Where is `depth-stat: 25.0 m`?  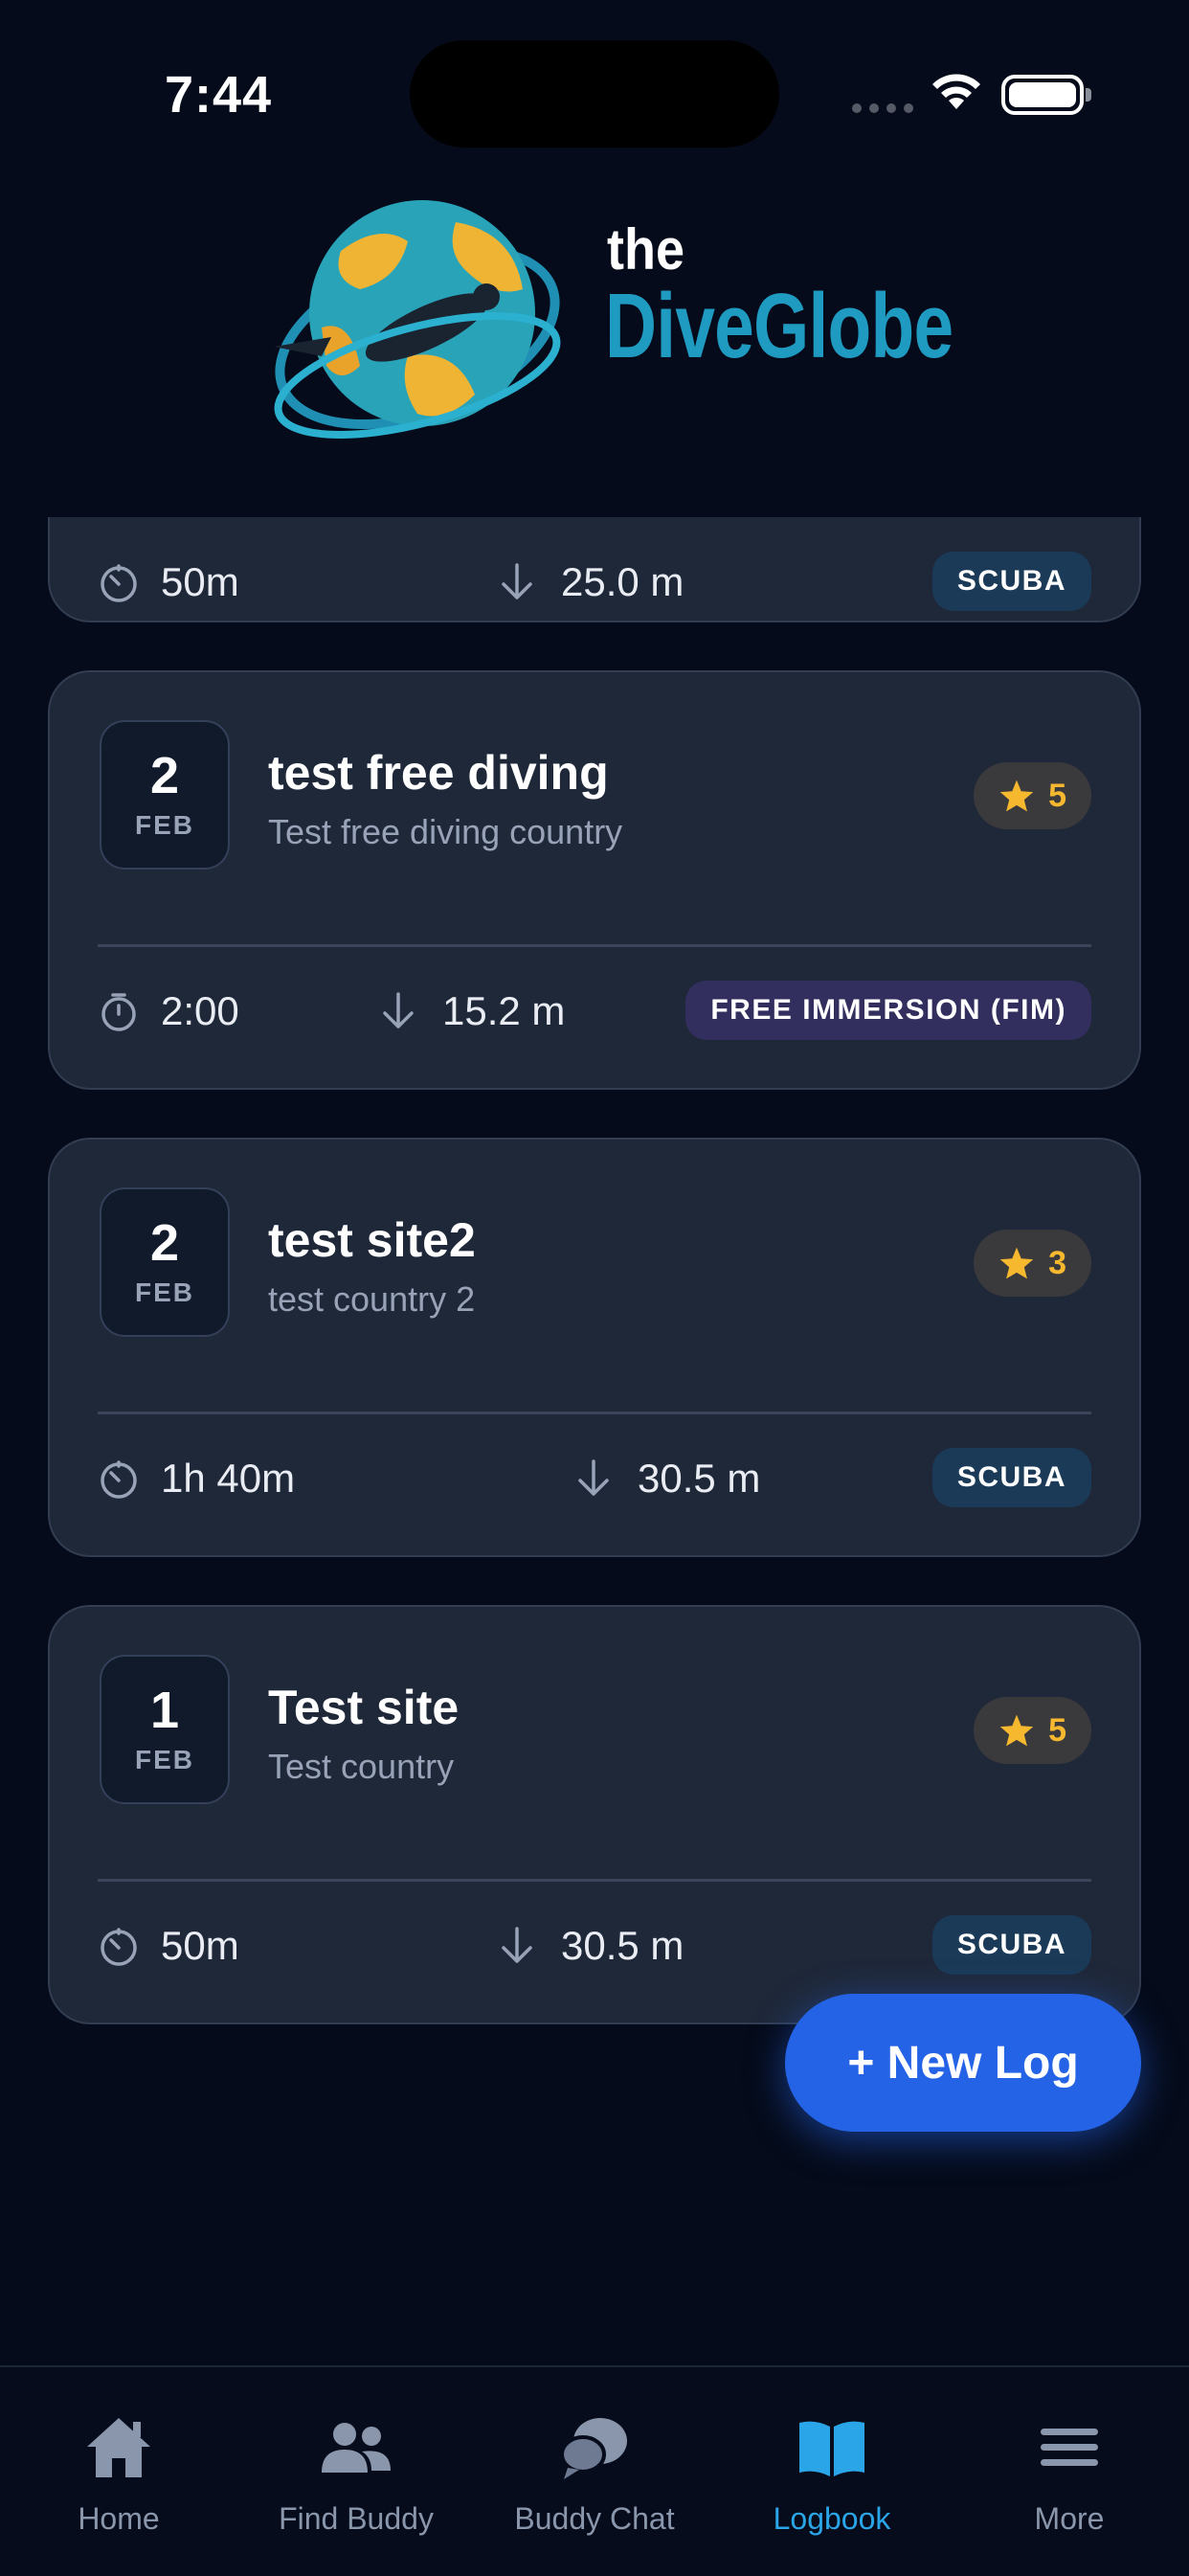
depth-stat: 25.0 m is located at coordinates (591, 582).